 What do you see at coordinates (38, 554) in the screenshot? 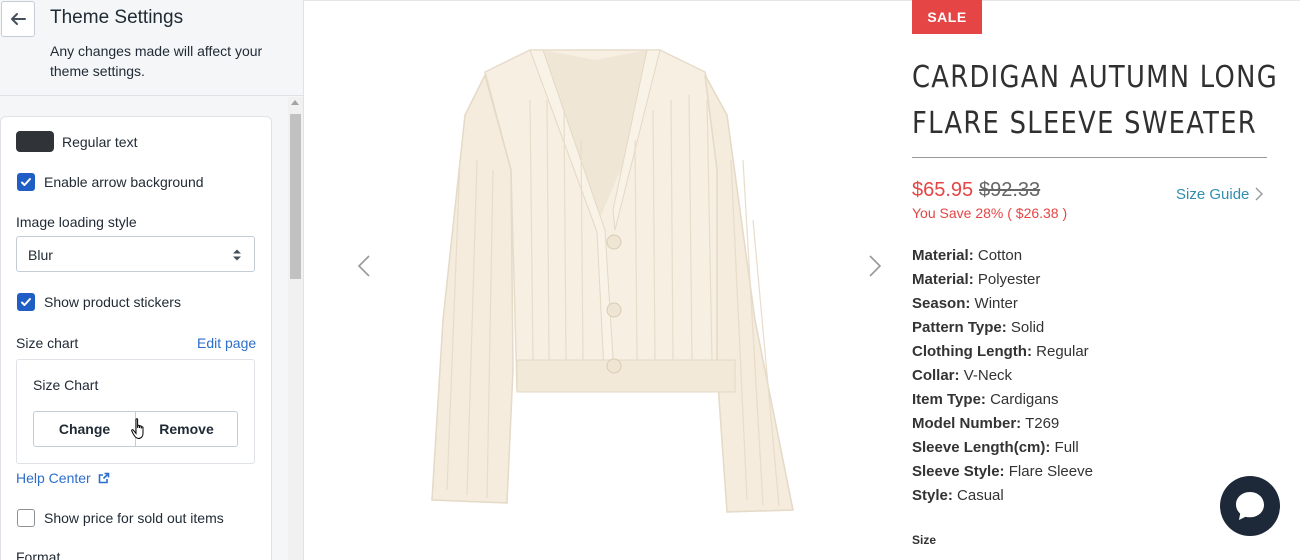
I see `format-label: Format` at bounding box center [38, 554].